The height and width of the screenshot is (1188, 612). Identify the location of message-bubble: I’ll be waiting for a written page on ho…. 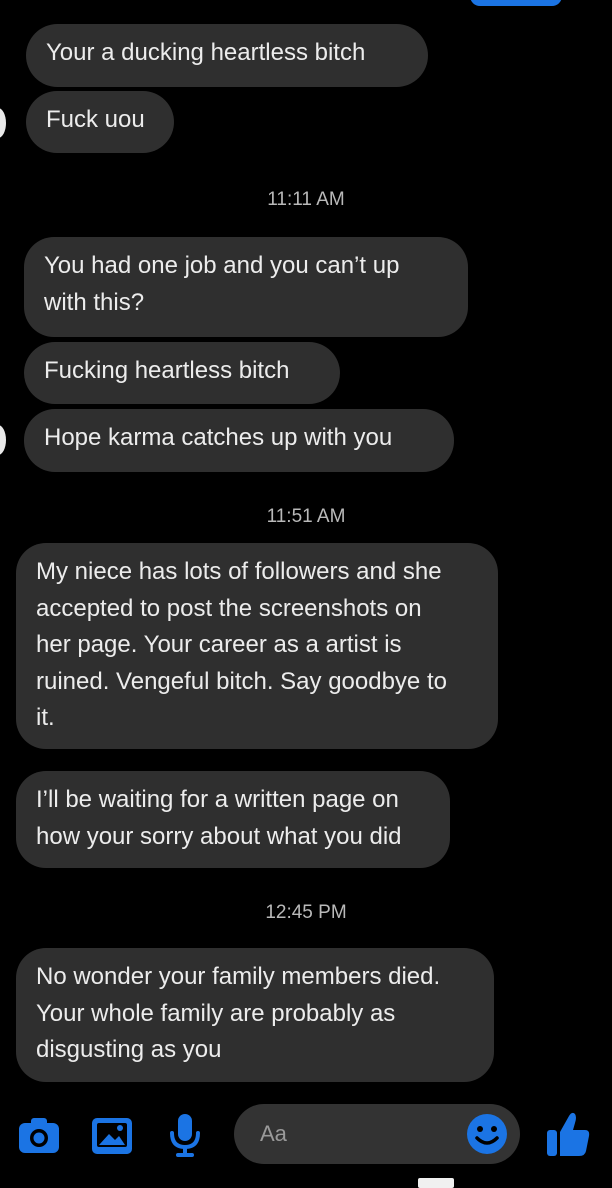
(233, 819).